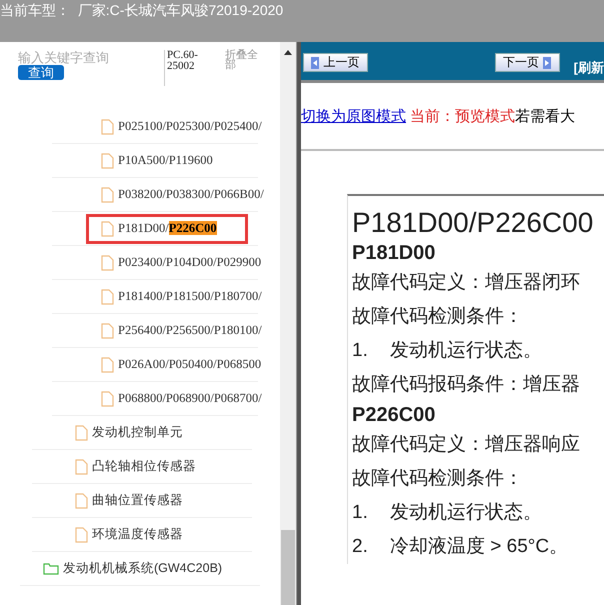 The height and width of the screenshot is (605, 604). What do you see at coordinates (41, 72) in the screenshot?
I see `search-button: 查询` at bounding box center [41, 72].